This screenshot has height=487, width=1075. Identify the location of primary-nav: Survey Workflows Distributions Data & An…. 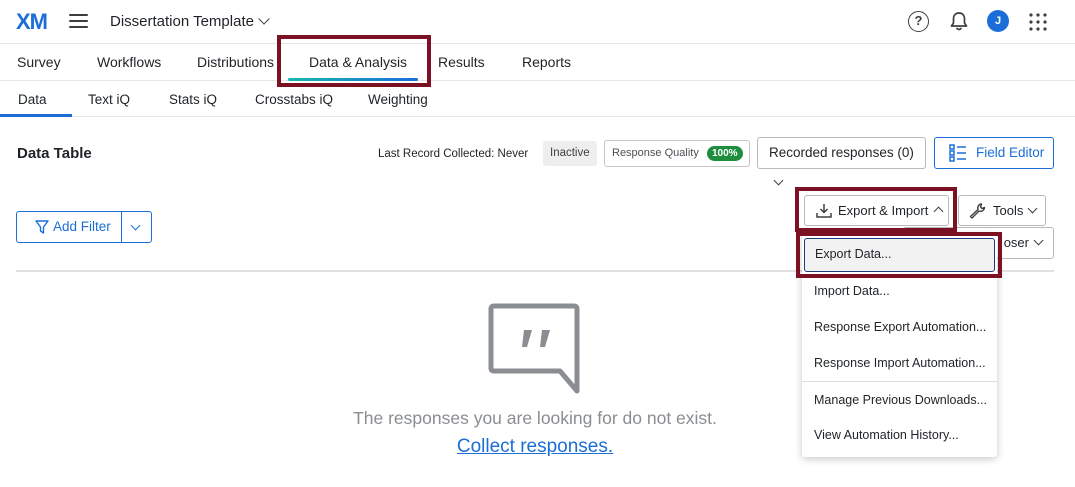
(537, 62).